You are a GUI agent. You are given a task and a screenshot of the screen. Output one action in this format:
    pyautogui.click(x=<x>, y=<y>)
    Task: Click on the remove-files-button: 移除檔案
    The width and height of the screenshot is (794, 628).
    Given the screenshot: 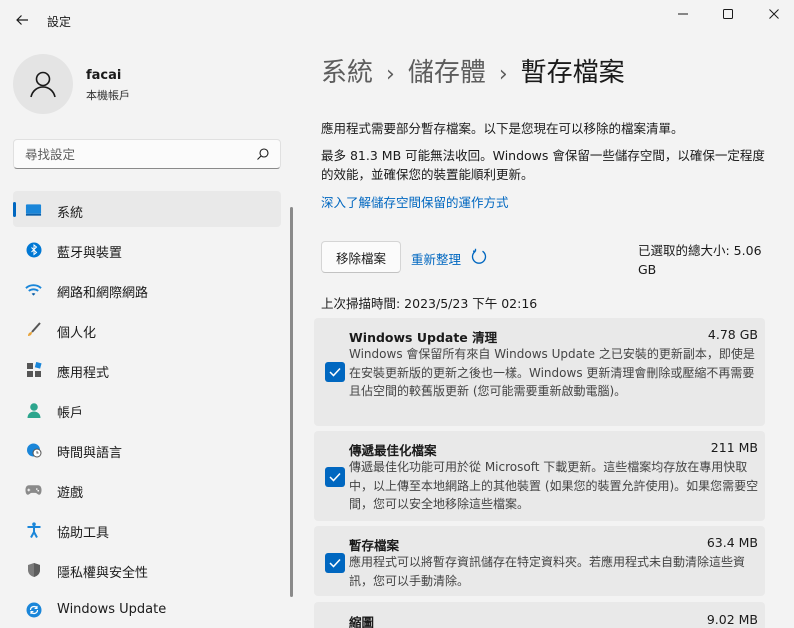 What is the action you would take?
    pyautogui.click(x=361, y=257)
    